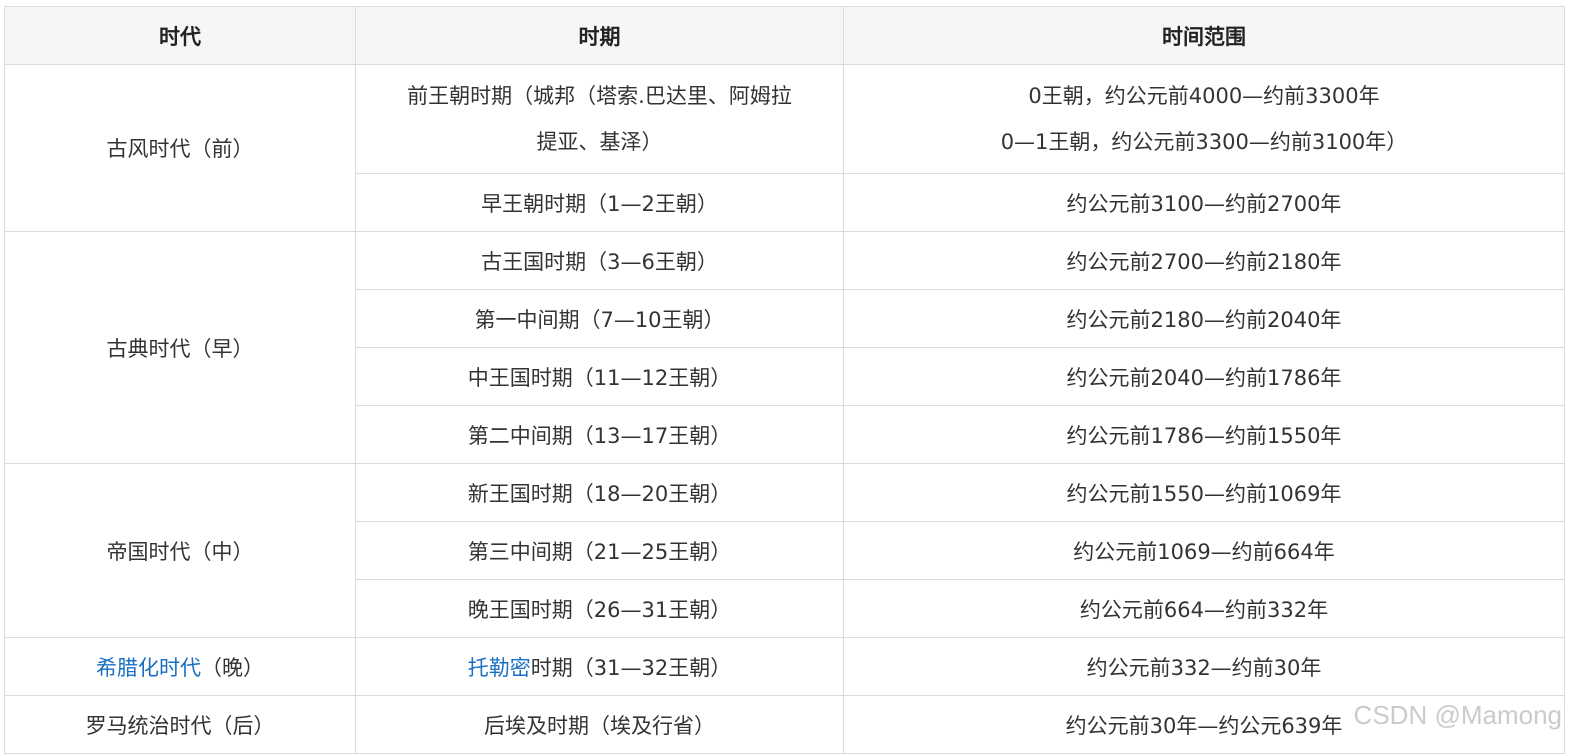 The height and width of the screenshot is (754, 1576). I want to click on header-period: 时期, so click(599, 35).